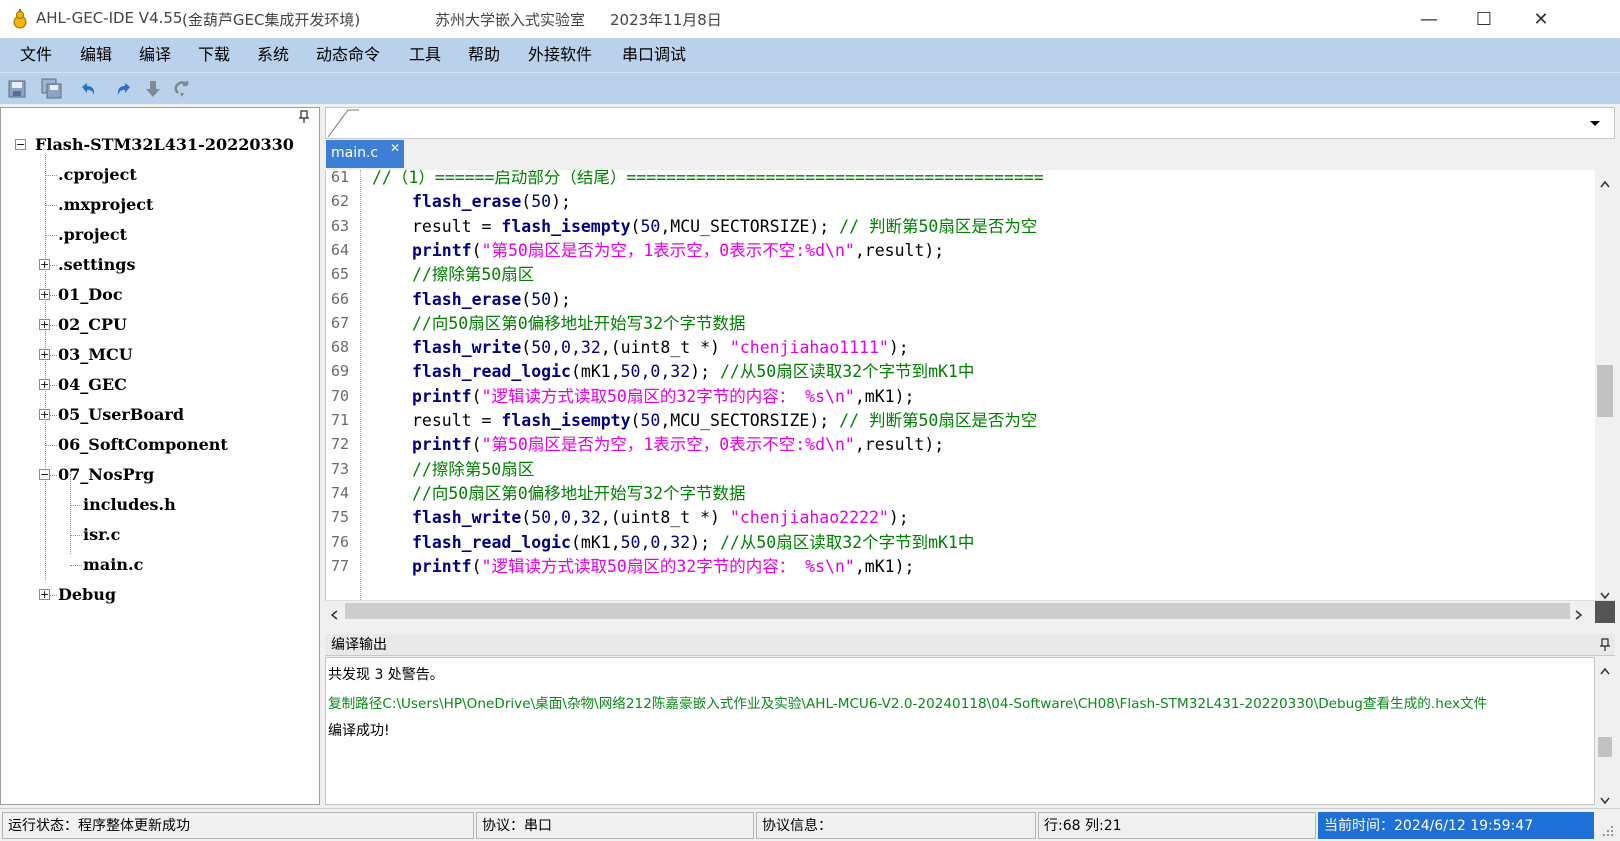  Describe the element at coordinates (1484, 19) in the screenshot. I see `maximize-button: ☐` at that location.